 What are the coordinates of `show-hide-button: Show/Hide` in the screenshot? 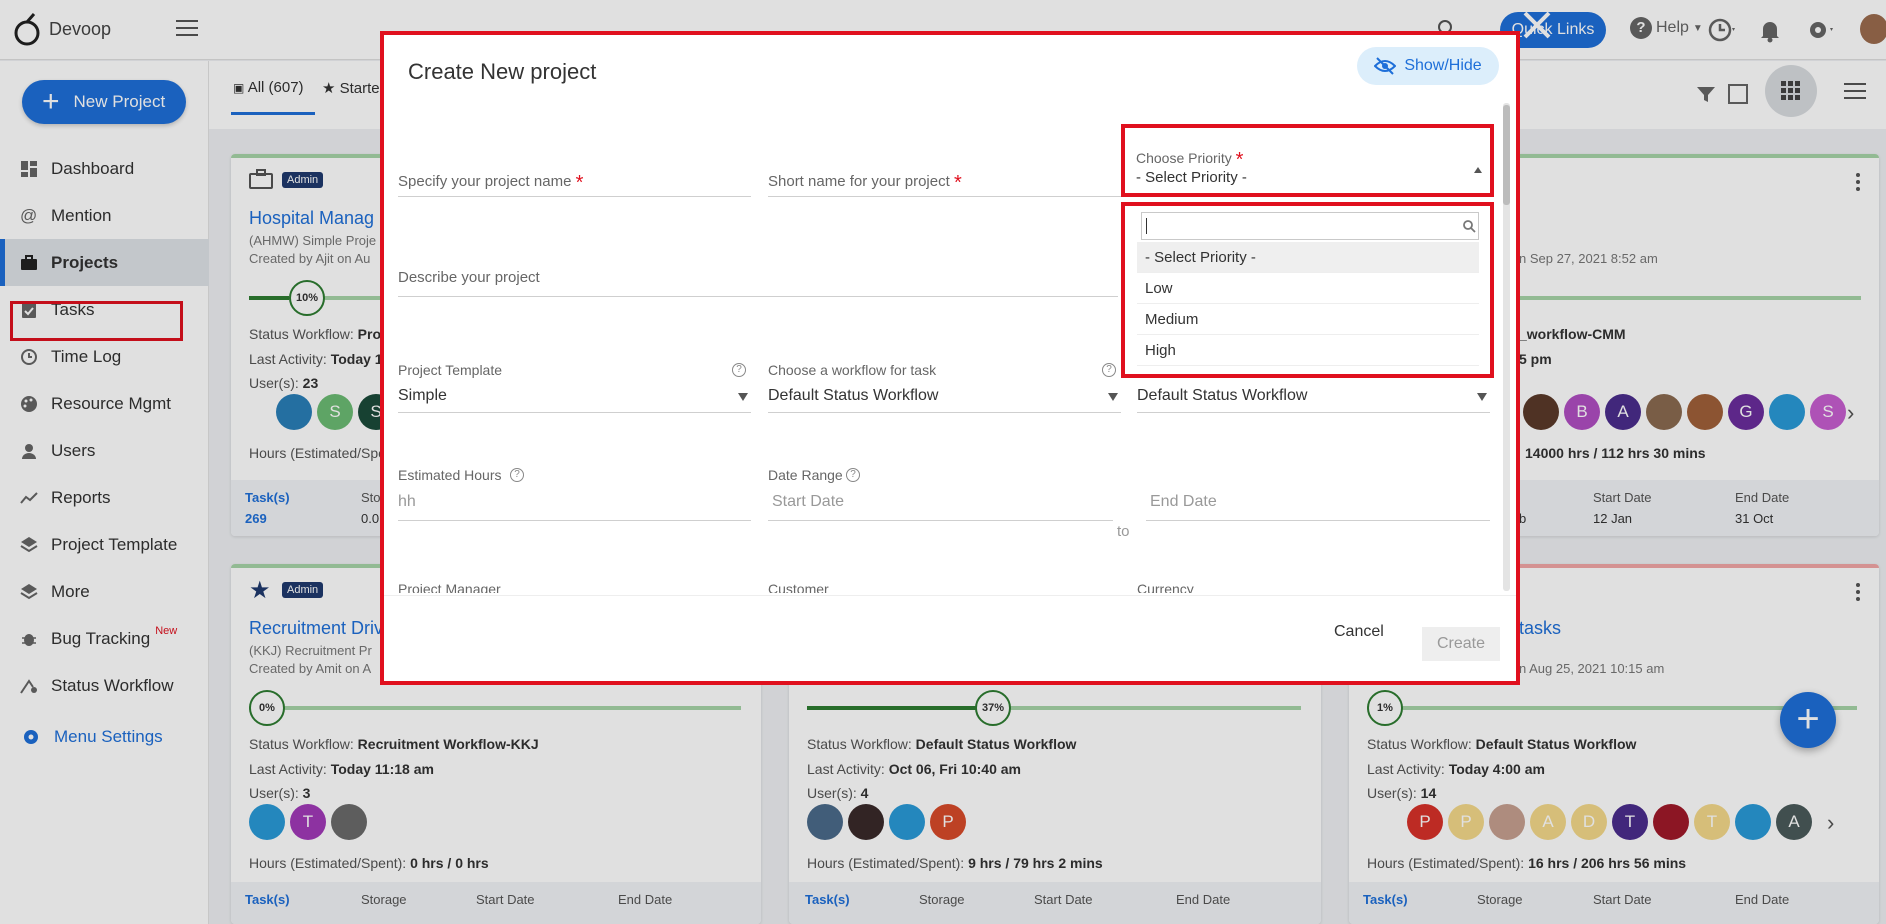 It's located at (1428, 66).